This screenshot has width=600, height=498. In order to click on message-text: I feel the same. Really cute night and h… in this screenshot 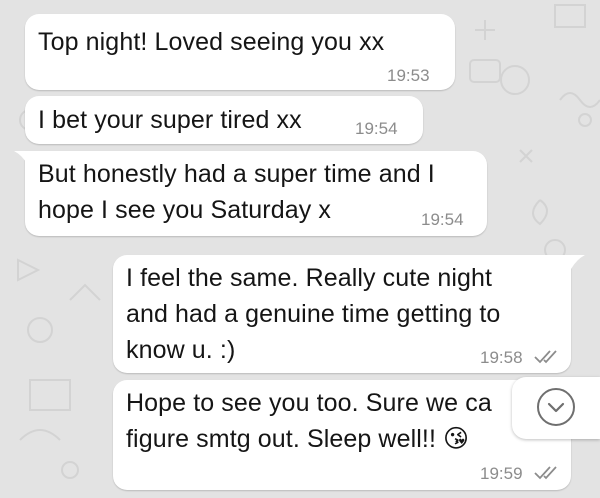, I will do `click(313, 314)`.